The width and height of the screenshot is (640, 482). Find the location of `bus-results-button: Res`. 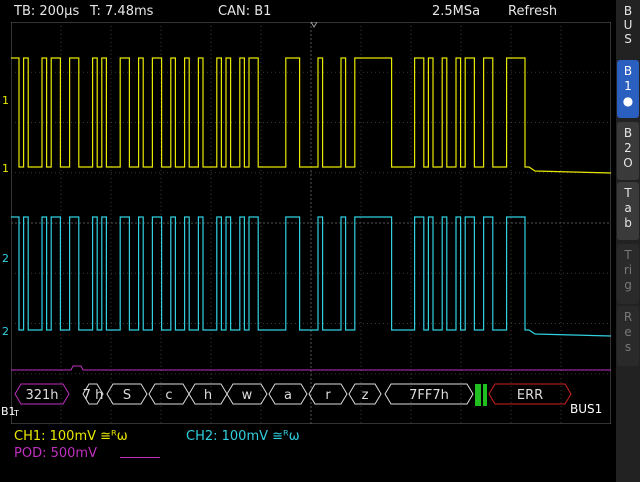

bus-results-button: Res is located at coordinates (628, 336).